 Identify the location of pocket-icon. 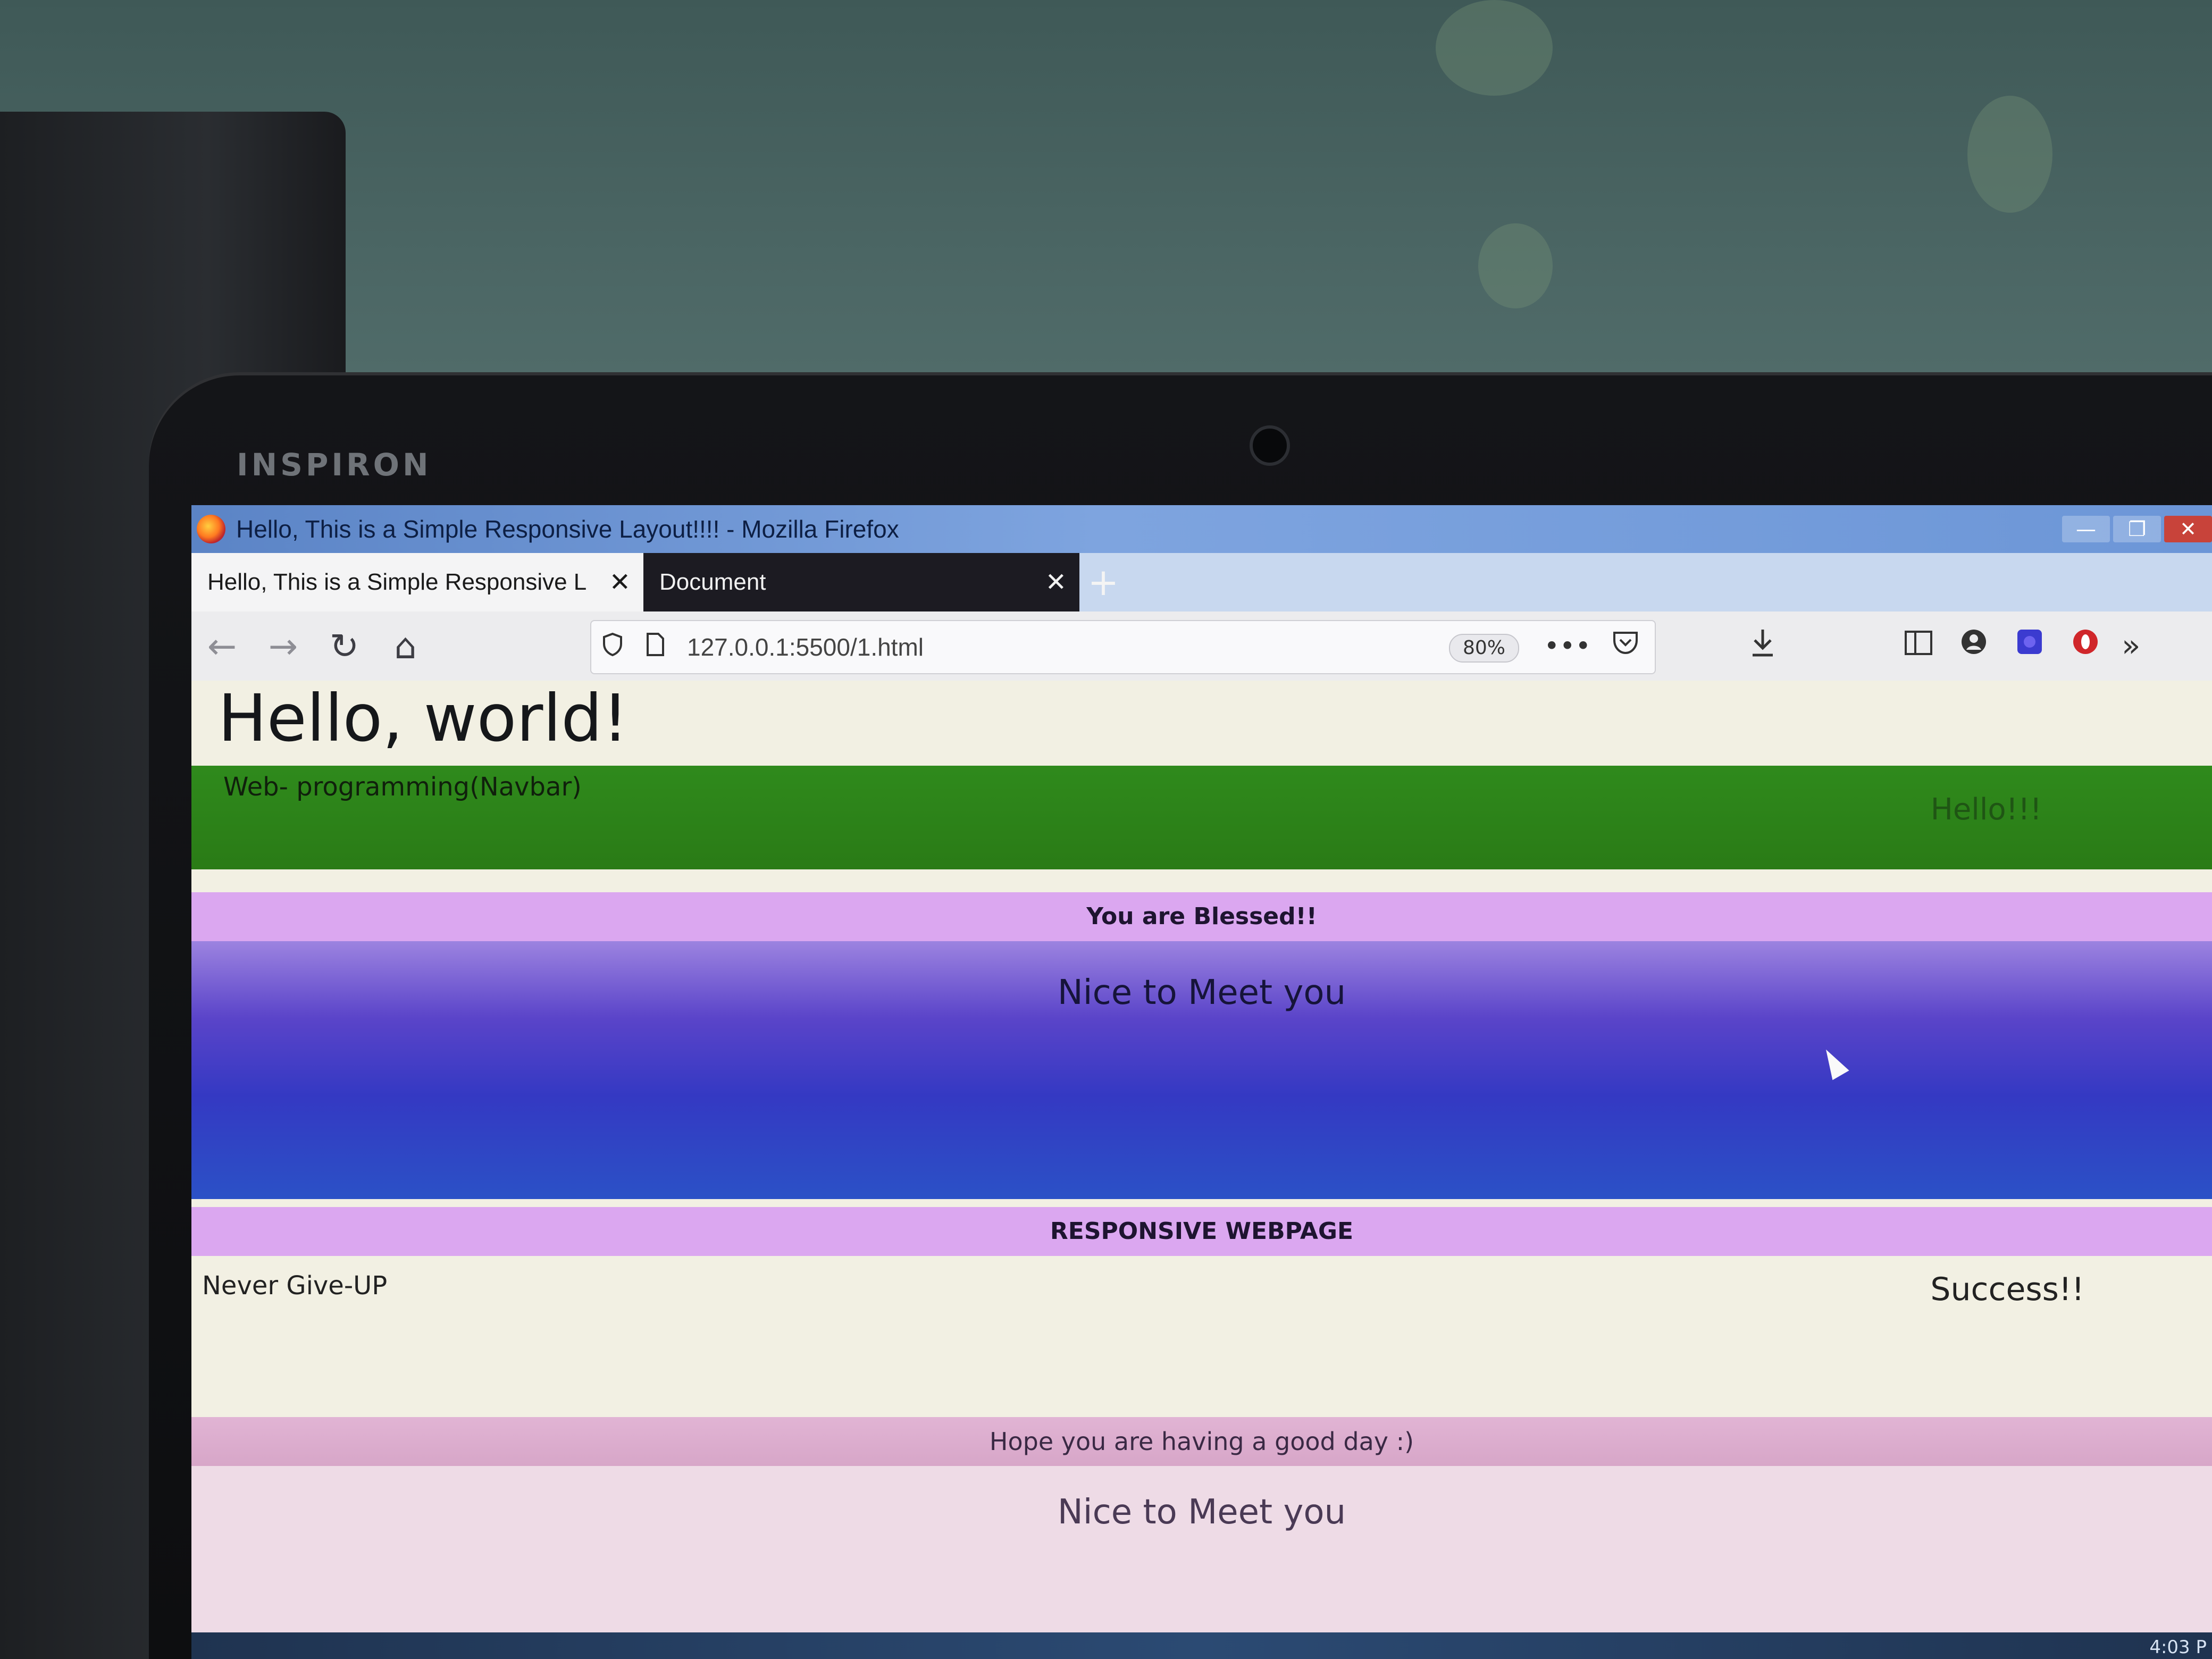
(1625, 646).